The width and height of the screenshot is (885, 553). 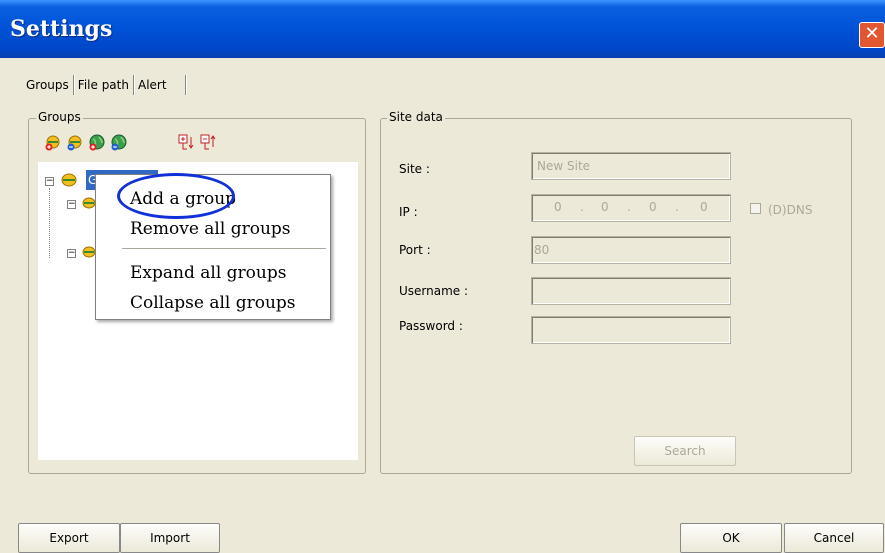 What do you see at coordinates (685, 451) in the screenshot?
I see `search-button: Search` at bounding box center [685, 451].